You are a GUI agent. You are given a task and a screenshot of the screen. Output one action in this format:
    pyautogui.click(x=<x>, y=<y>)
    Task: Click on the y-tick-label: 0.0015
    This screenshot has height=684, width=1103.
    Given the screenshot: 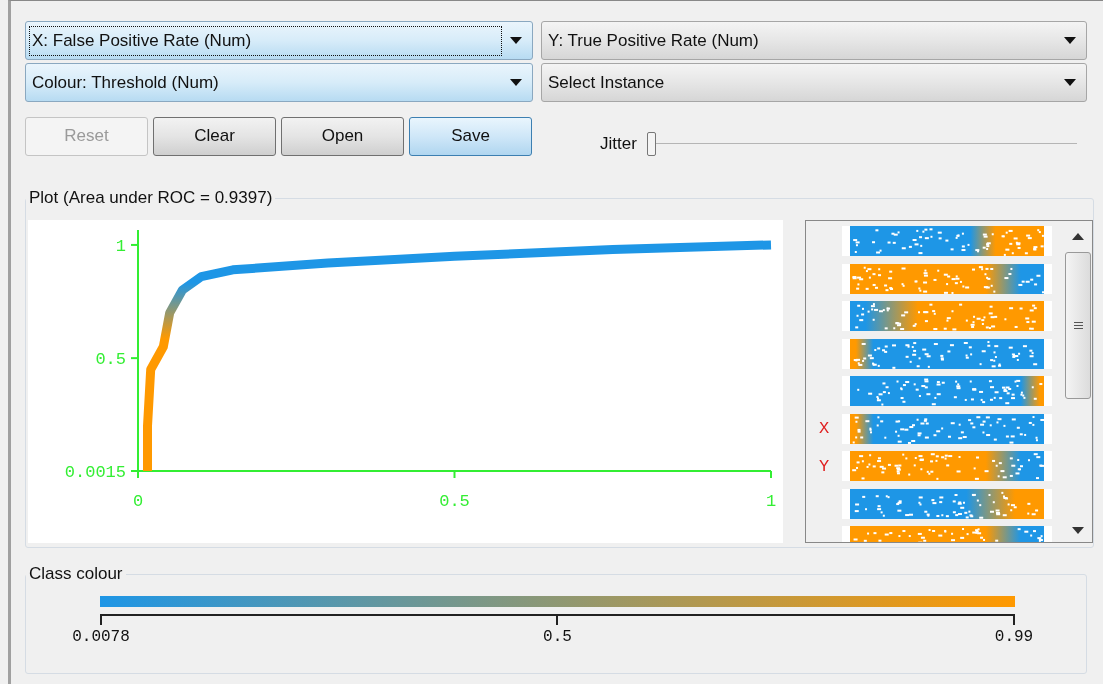 What is the action you would take?
    pyautogui.click(x=95, y=472)
    